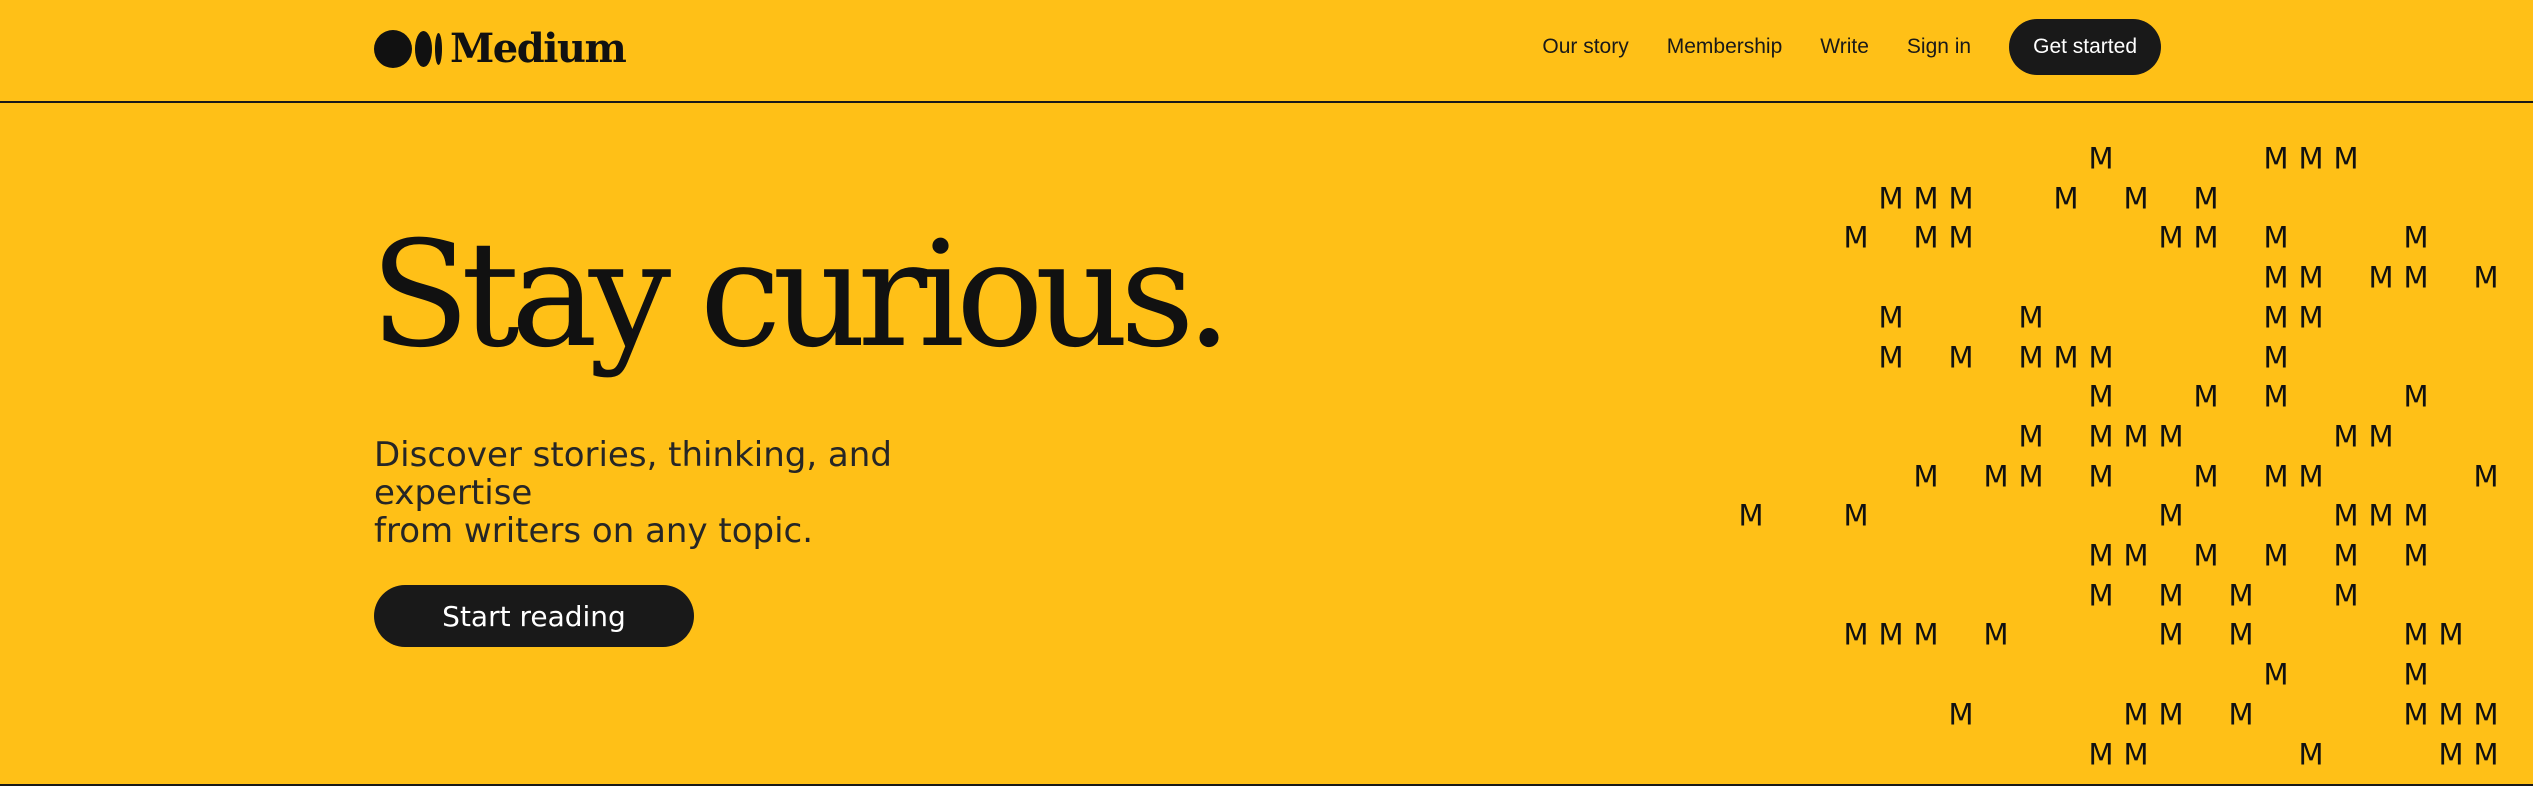 The height and width of the screenshot is (786, 2533). What do you see at coordinates (534, 616) in the screenshot?
I see `start-reading-button: Start reading` at bounding box center [534, 616].